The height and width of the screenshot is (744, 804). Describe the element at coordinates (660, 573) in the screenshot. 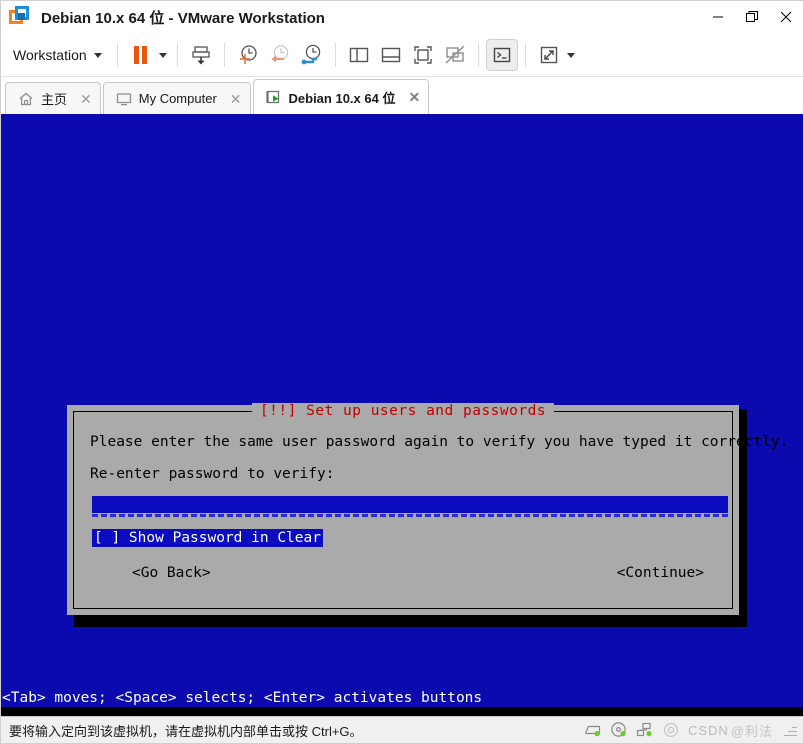

I see `continue-button: <Continue>` at that location.